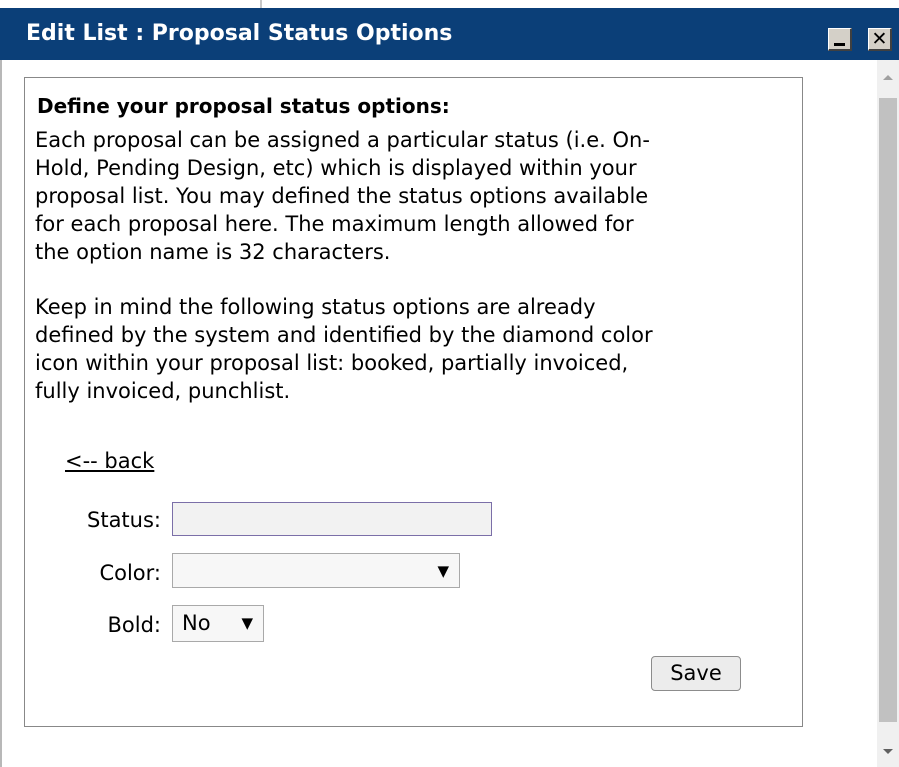 Image resolution: width=899 pixels, height=767 pixels. I want to click on color-label: Color:, so click(130, 573).